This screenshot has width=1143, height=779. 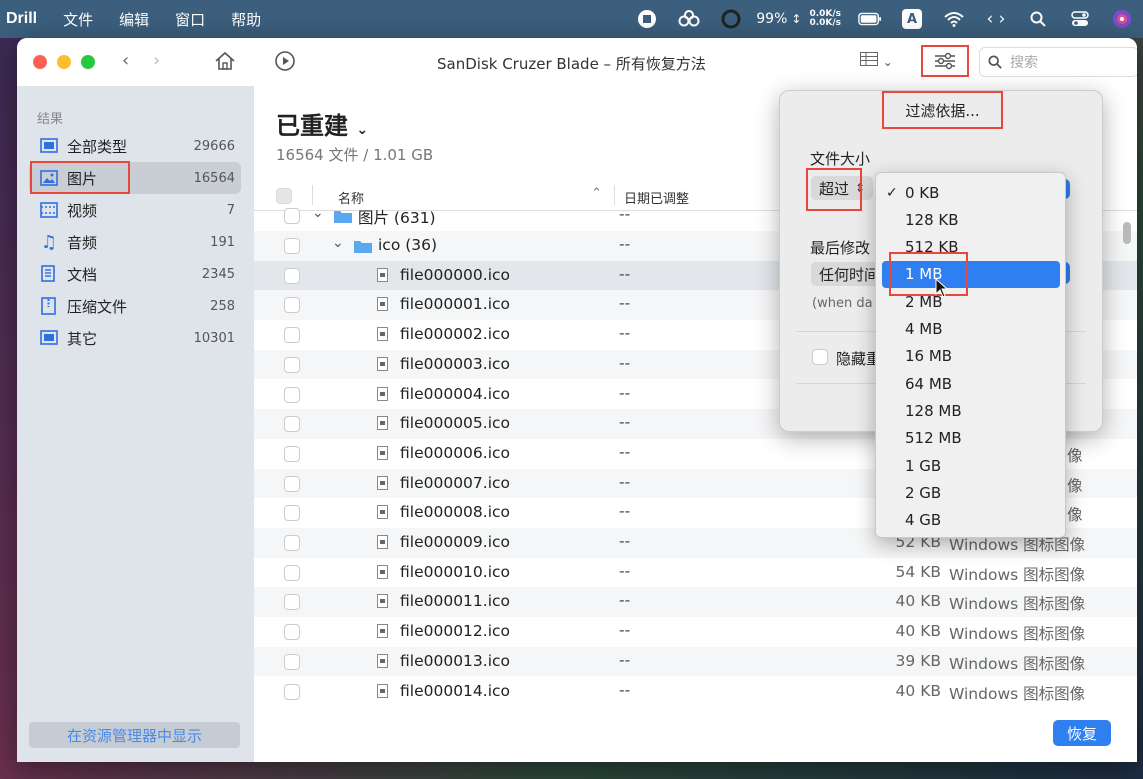 What do you see at coordinates (135, 146) in the screenshot?
I see `sidebar-item-all-types: 全部类型 29666` at bounding box center [135, 146].